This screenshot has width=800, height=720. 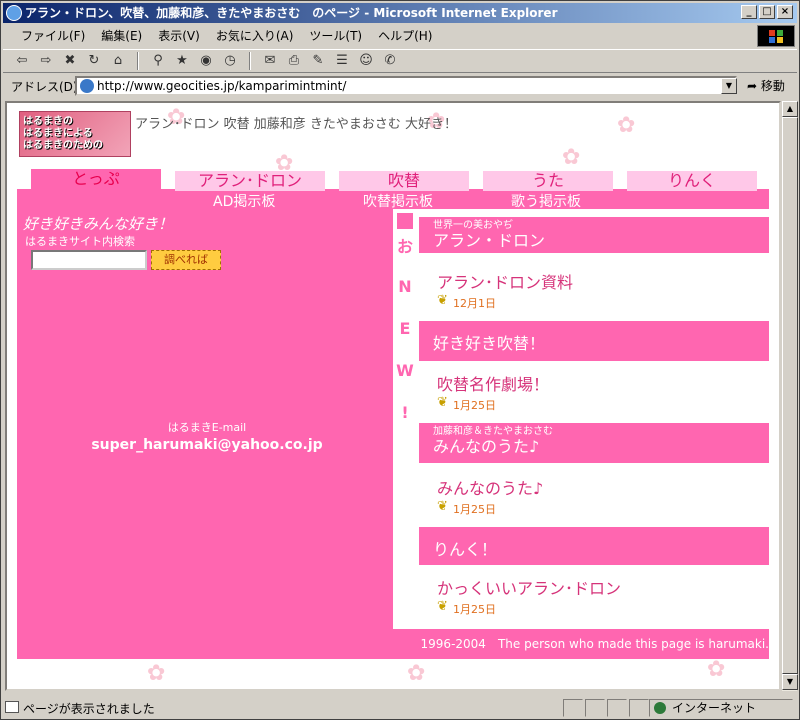 What do you see at coordinates (493, 383) in the screenshot?
I see `update-link: 吹替名作劇場！` at bounding box center [493, 383].